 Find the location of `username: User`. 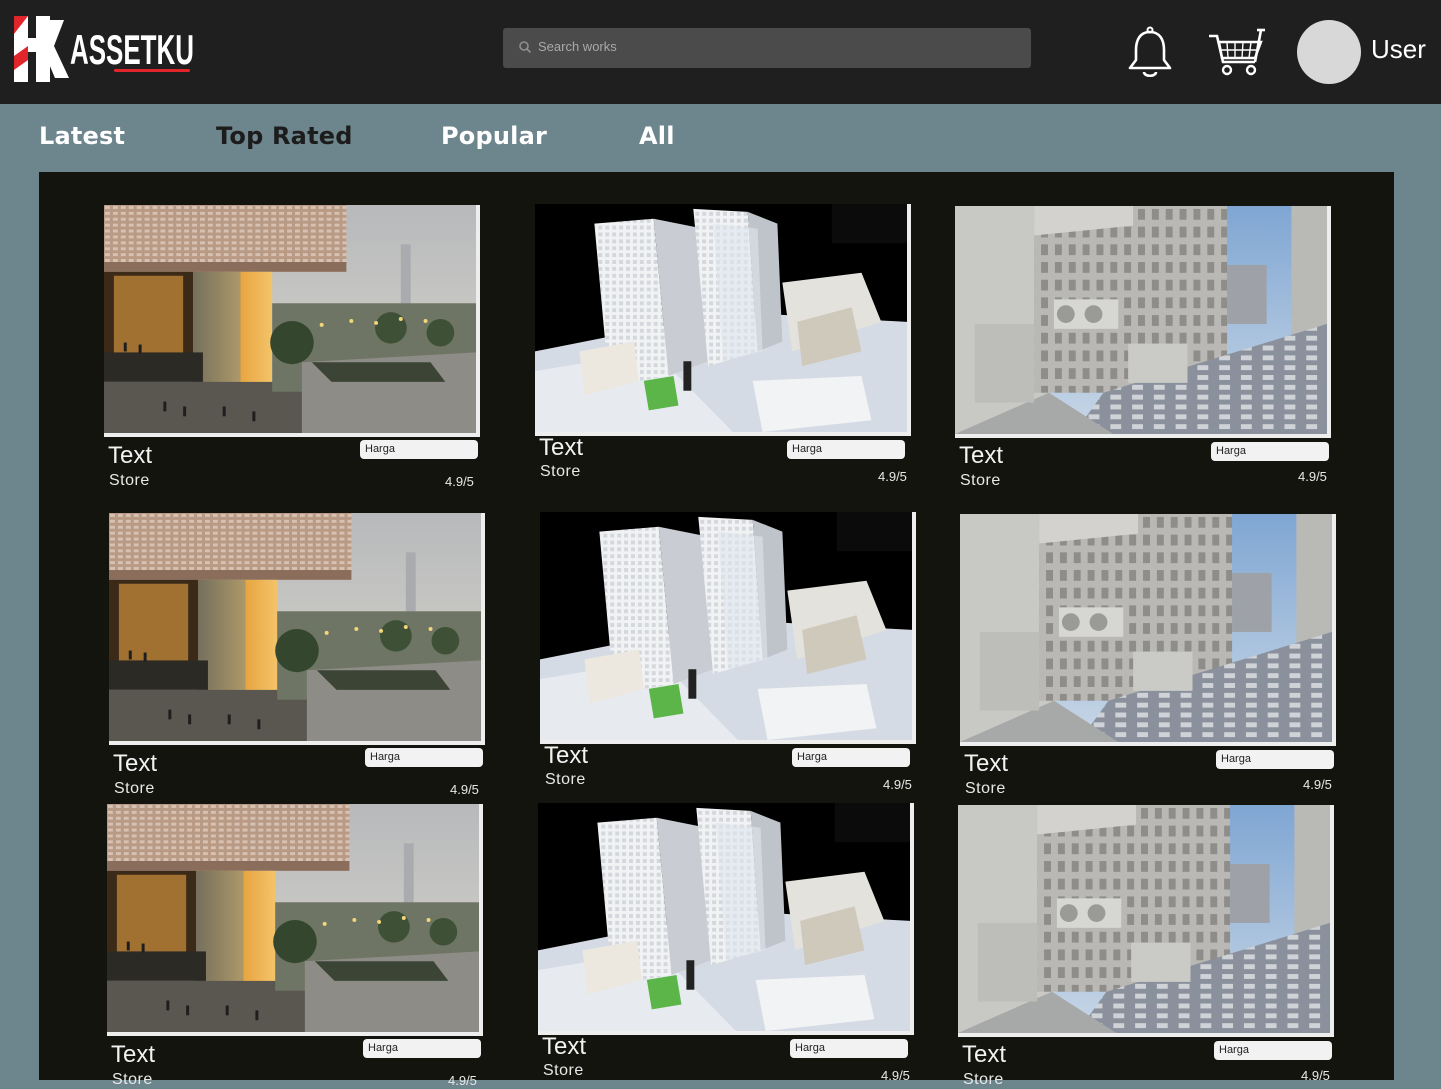

username: User is located at coordinates (1398, 49).